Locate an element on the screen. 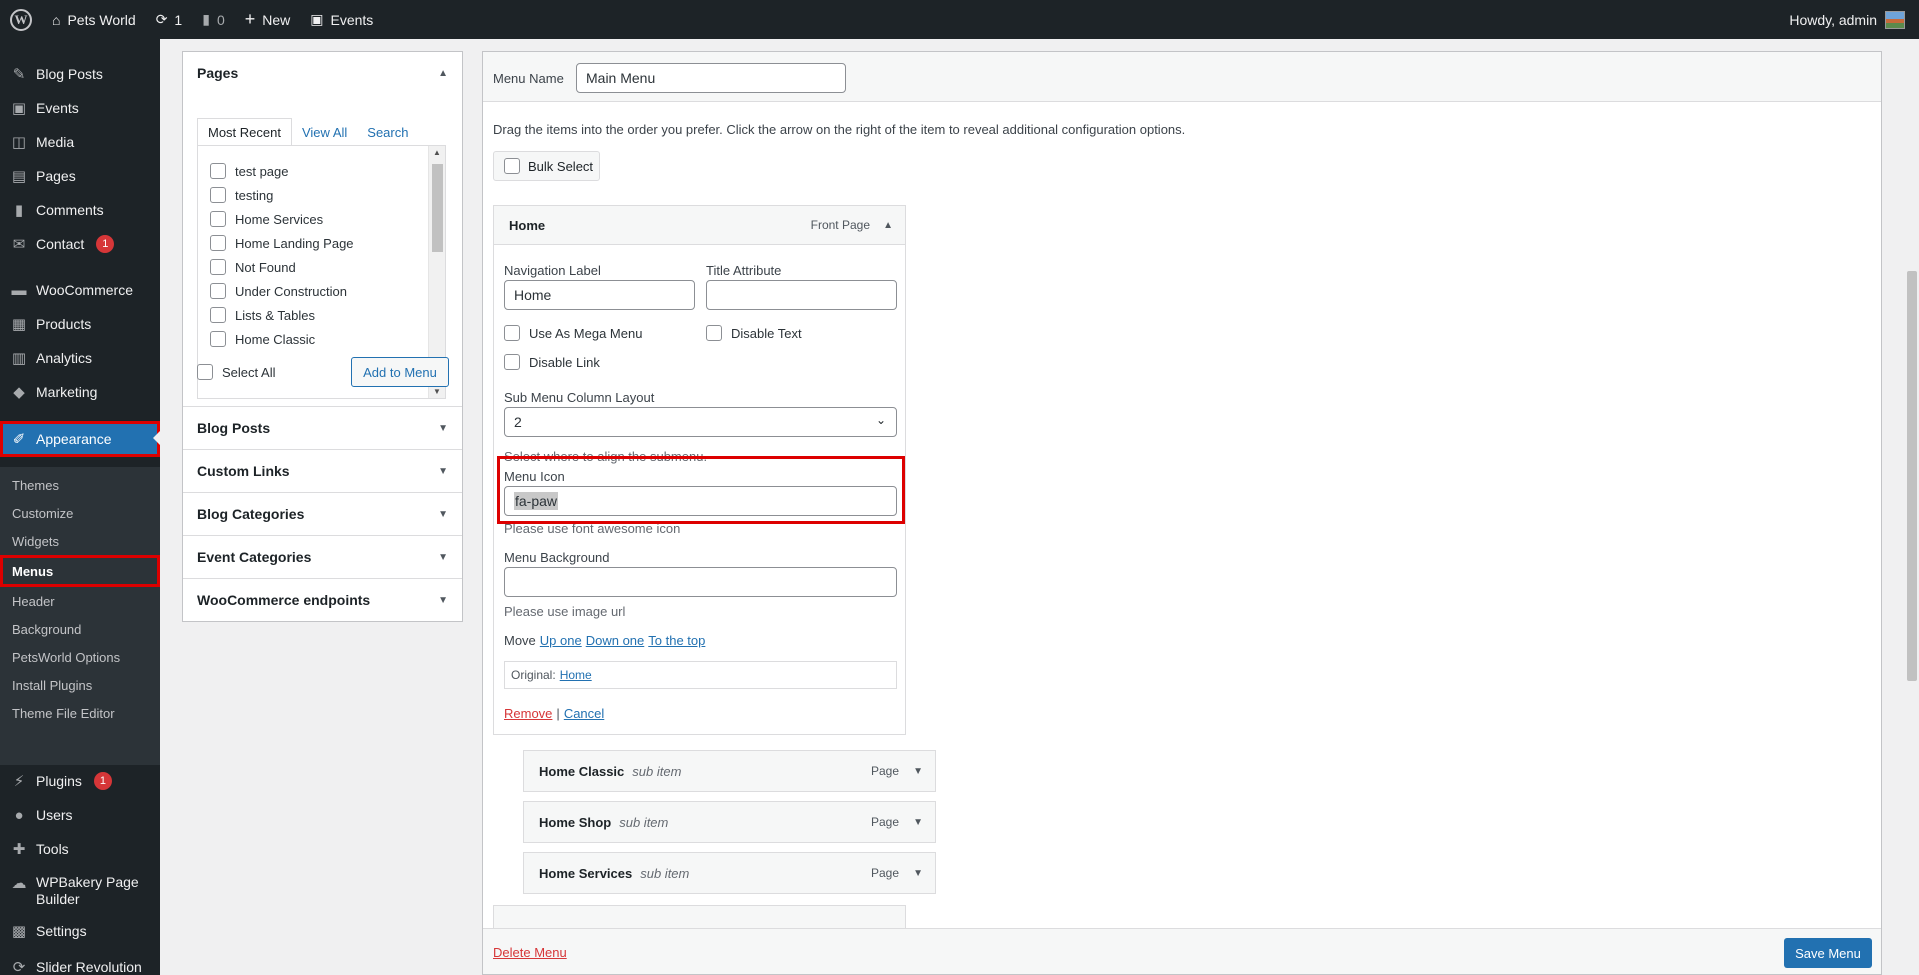 This screenshot has width=1919, height=975. menu-item-home-services: Home Services sub item Page ▼ is located at coordinates (729, 873).